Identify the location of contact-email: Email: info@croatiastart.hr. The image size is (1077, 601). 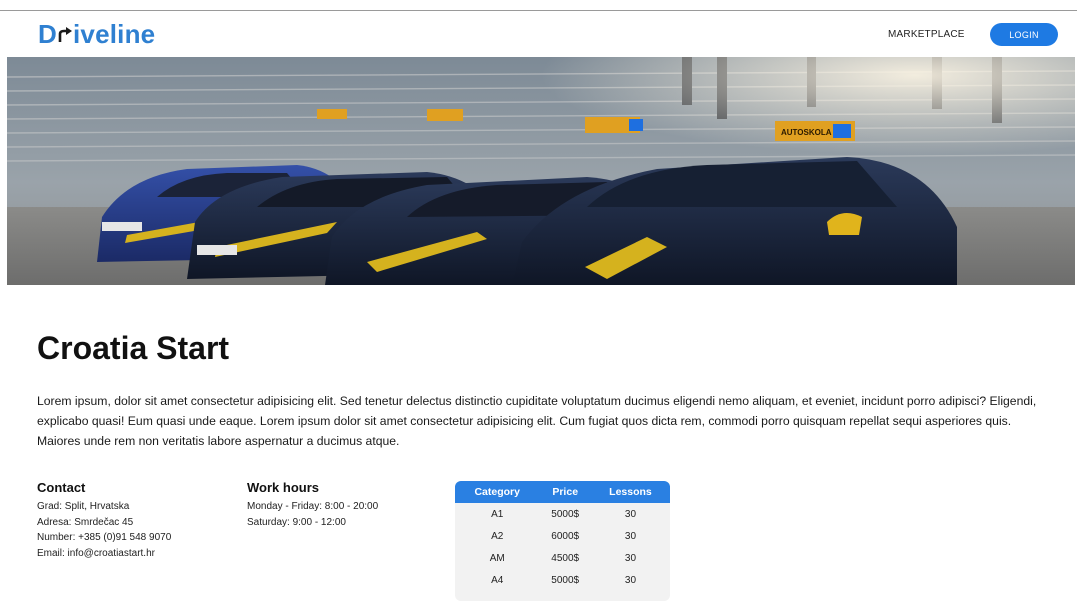
(96, 553).